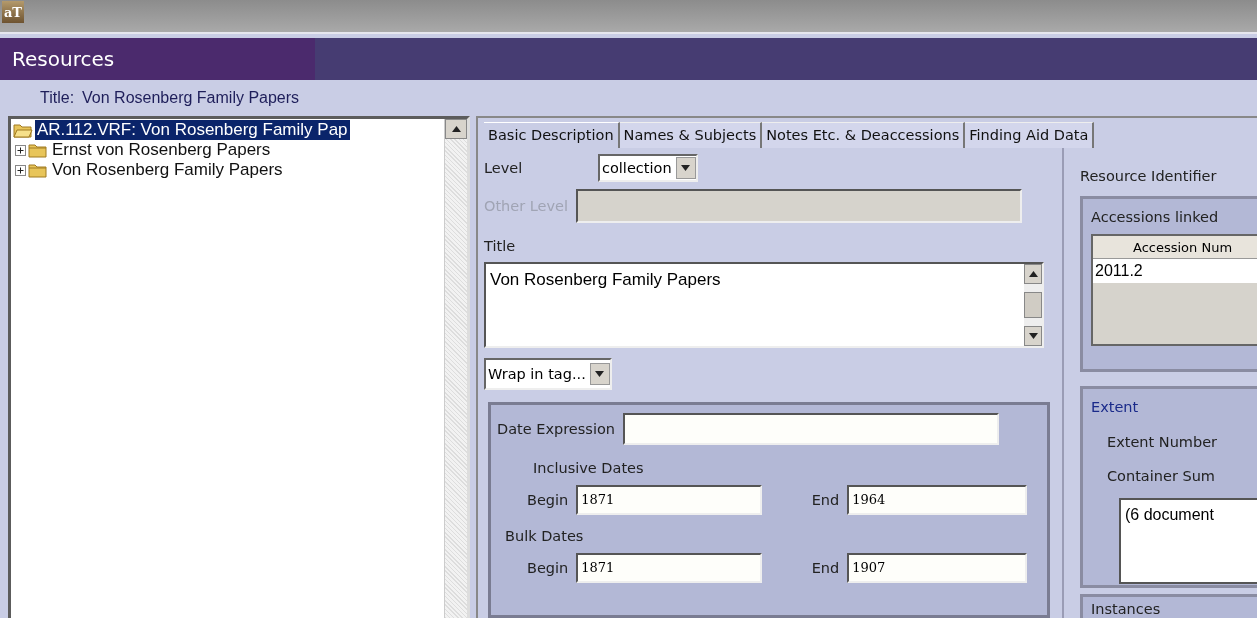 The height and width of the screenshot is (618, 1257). I want to click on tab: Finding Aid Data, so click(1030, 135).